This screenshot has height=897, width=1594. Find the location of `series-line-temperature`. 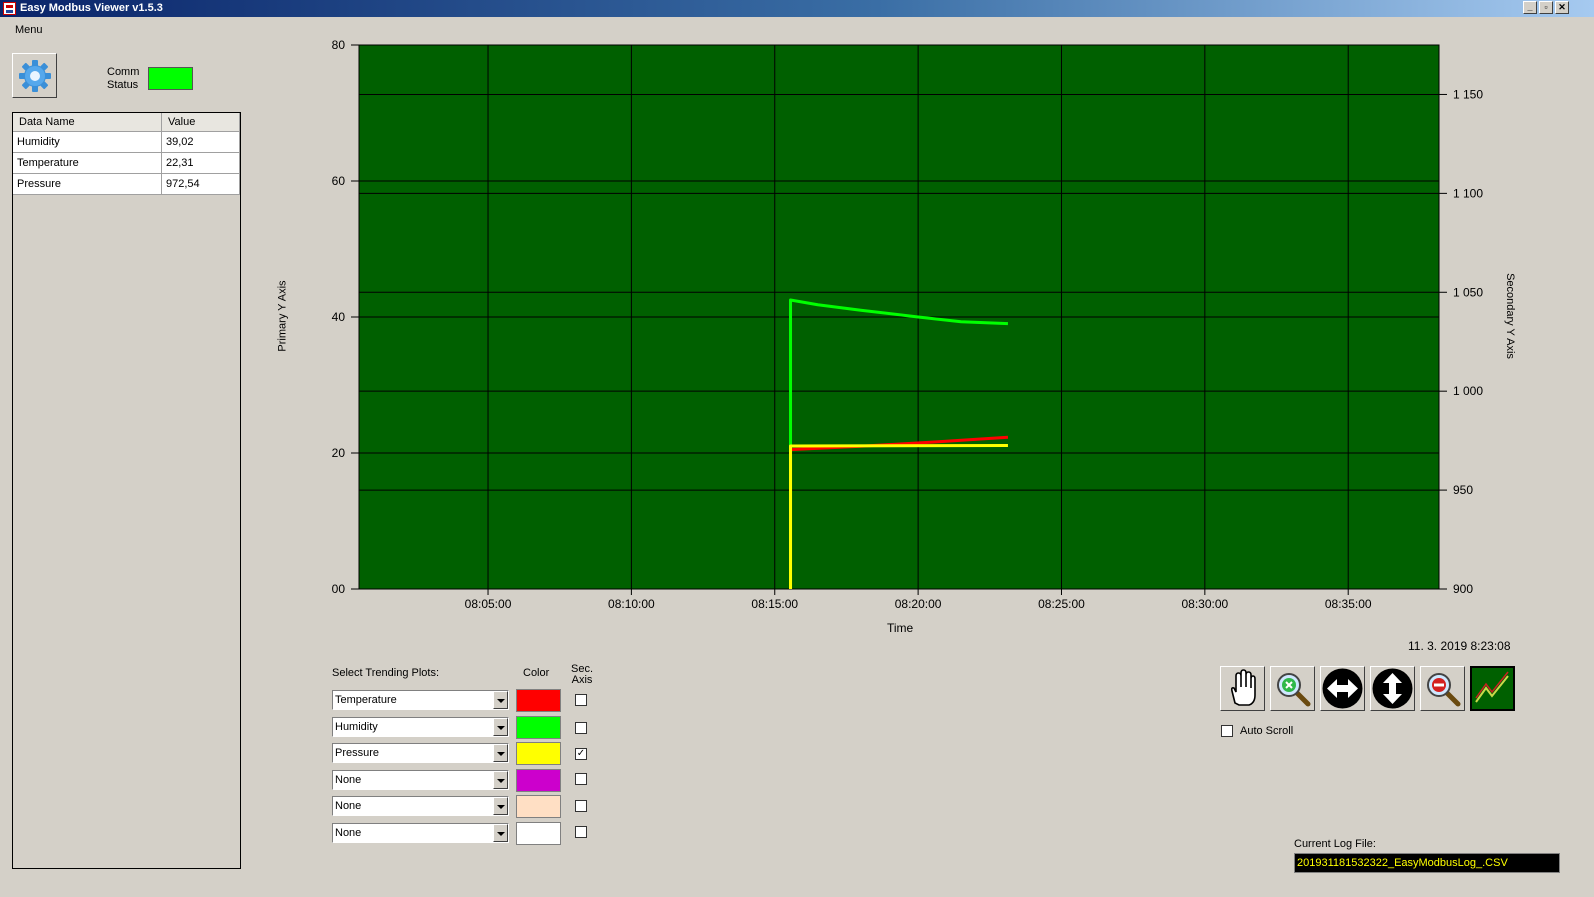

series-line-temperature is located at coordinates (899, 512).